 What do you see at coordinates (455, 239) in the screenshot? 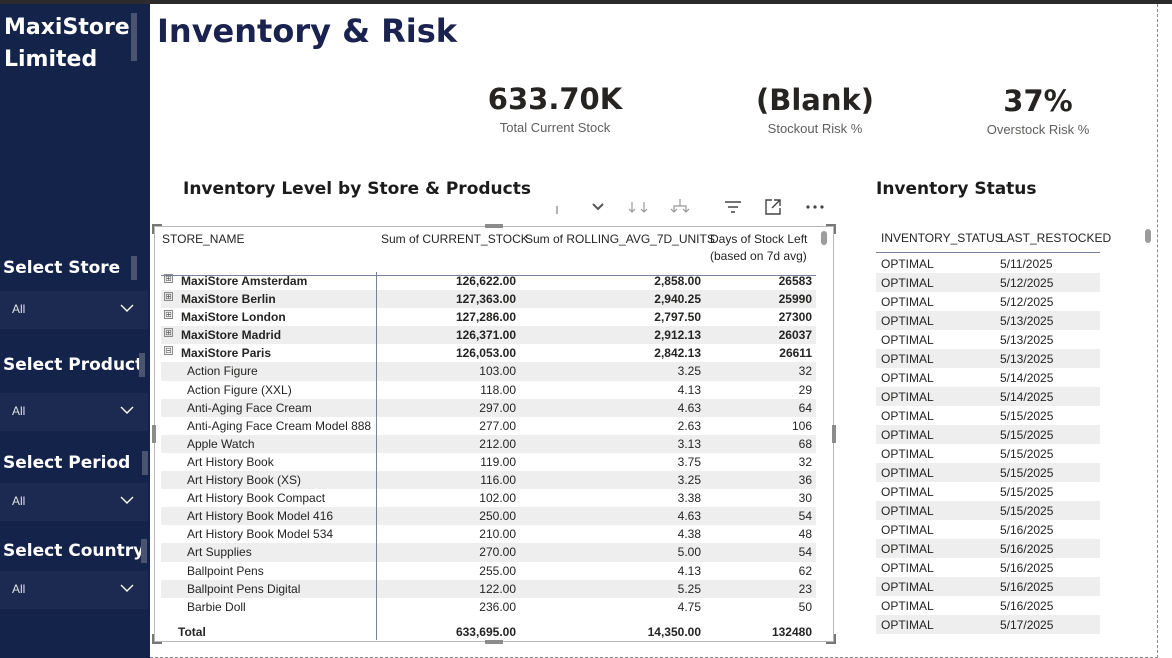
I see `column-header-current-stock: Sum of CURRENT_STOCK` at bounding box center [455, 239].